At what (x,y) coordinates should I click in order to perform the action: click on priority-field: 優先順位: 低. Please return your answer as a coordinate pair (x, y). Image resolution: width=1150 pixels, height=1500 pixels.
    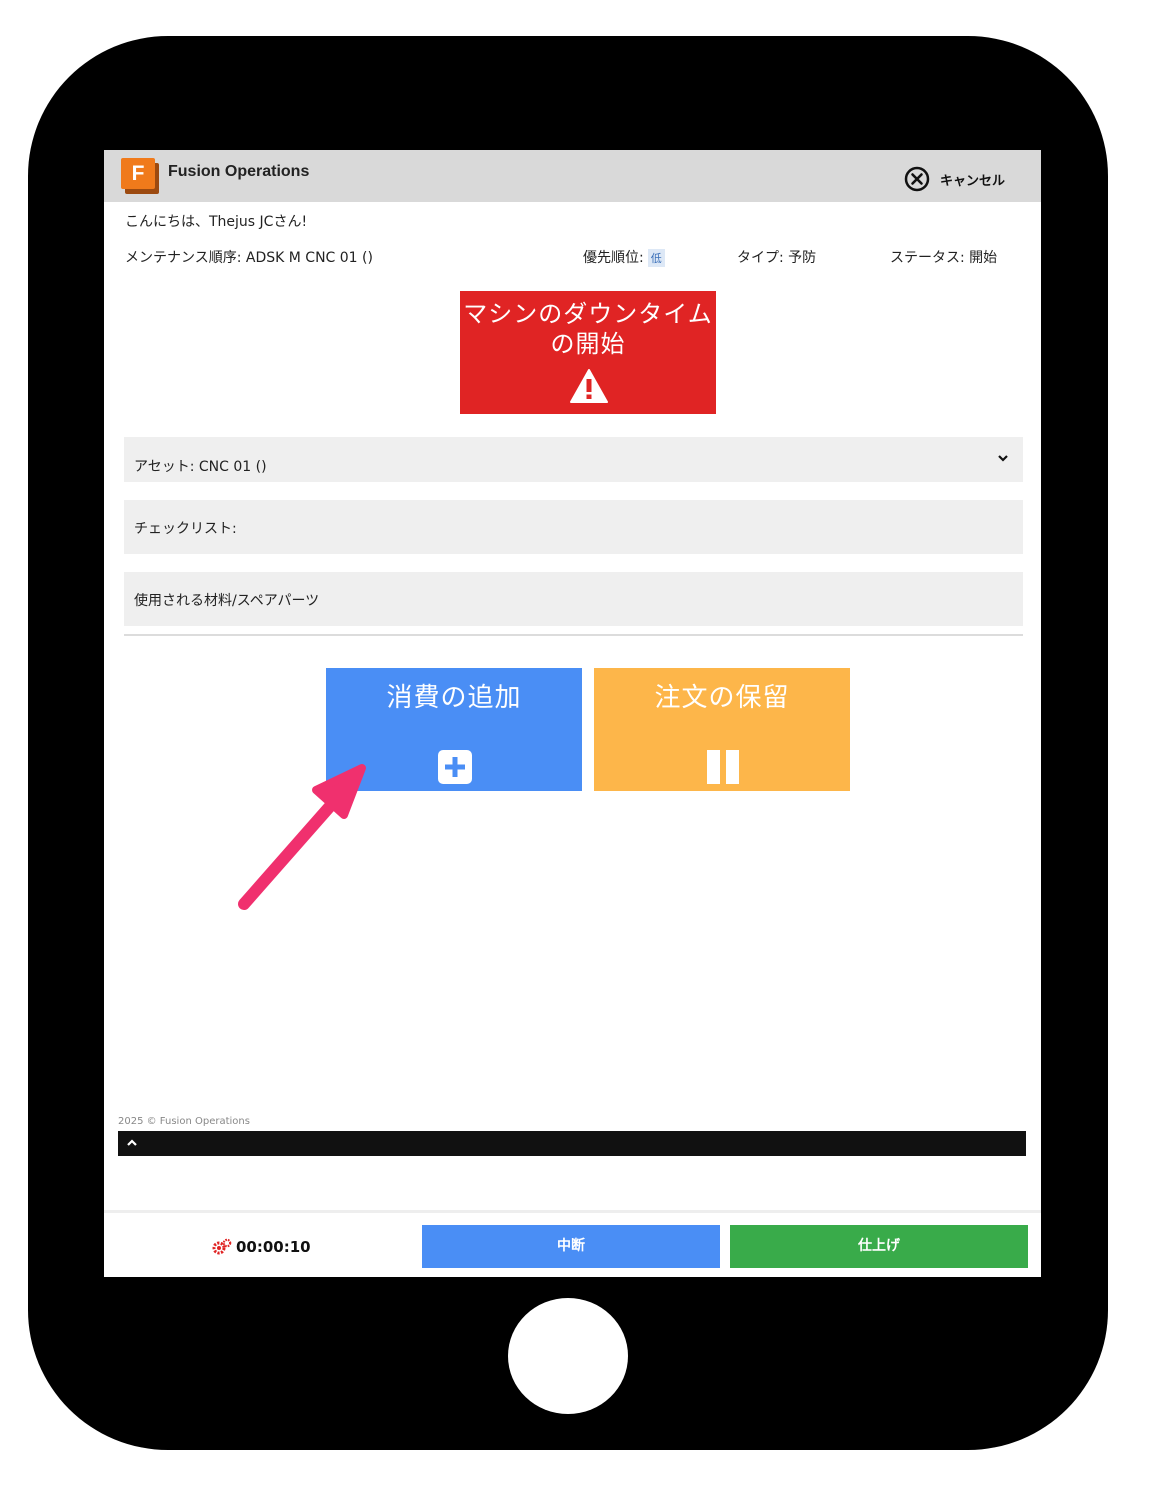
    Looking at the image, I should click on (624, 257).